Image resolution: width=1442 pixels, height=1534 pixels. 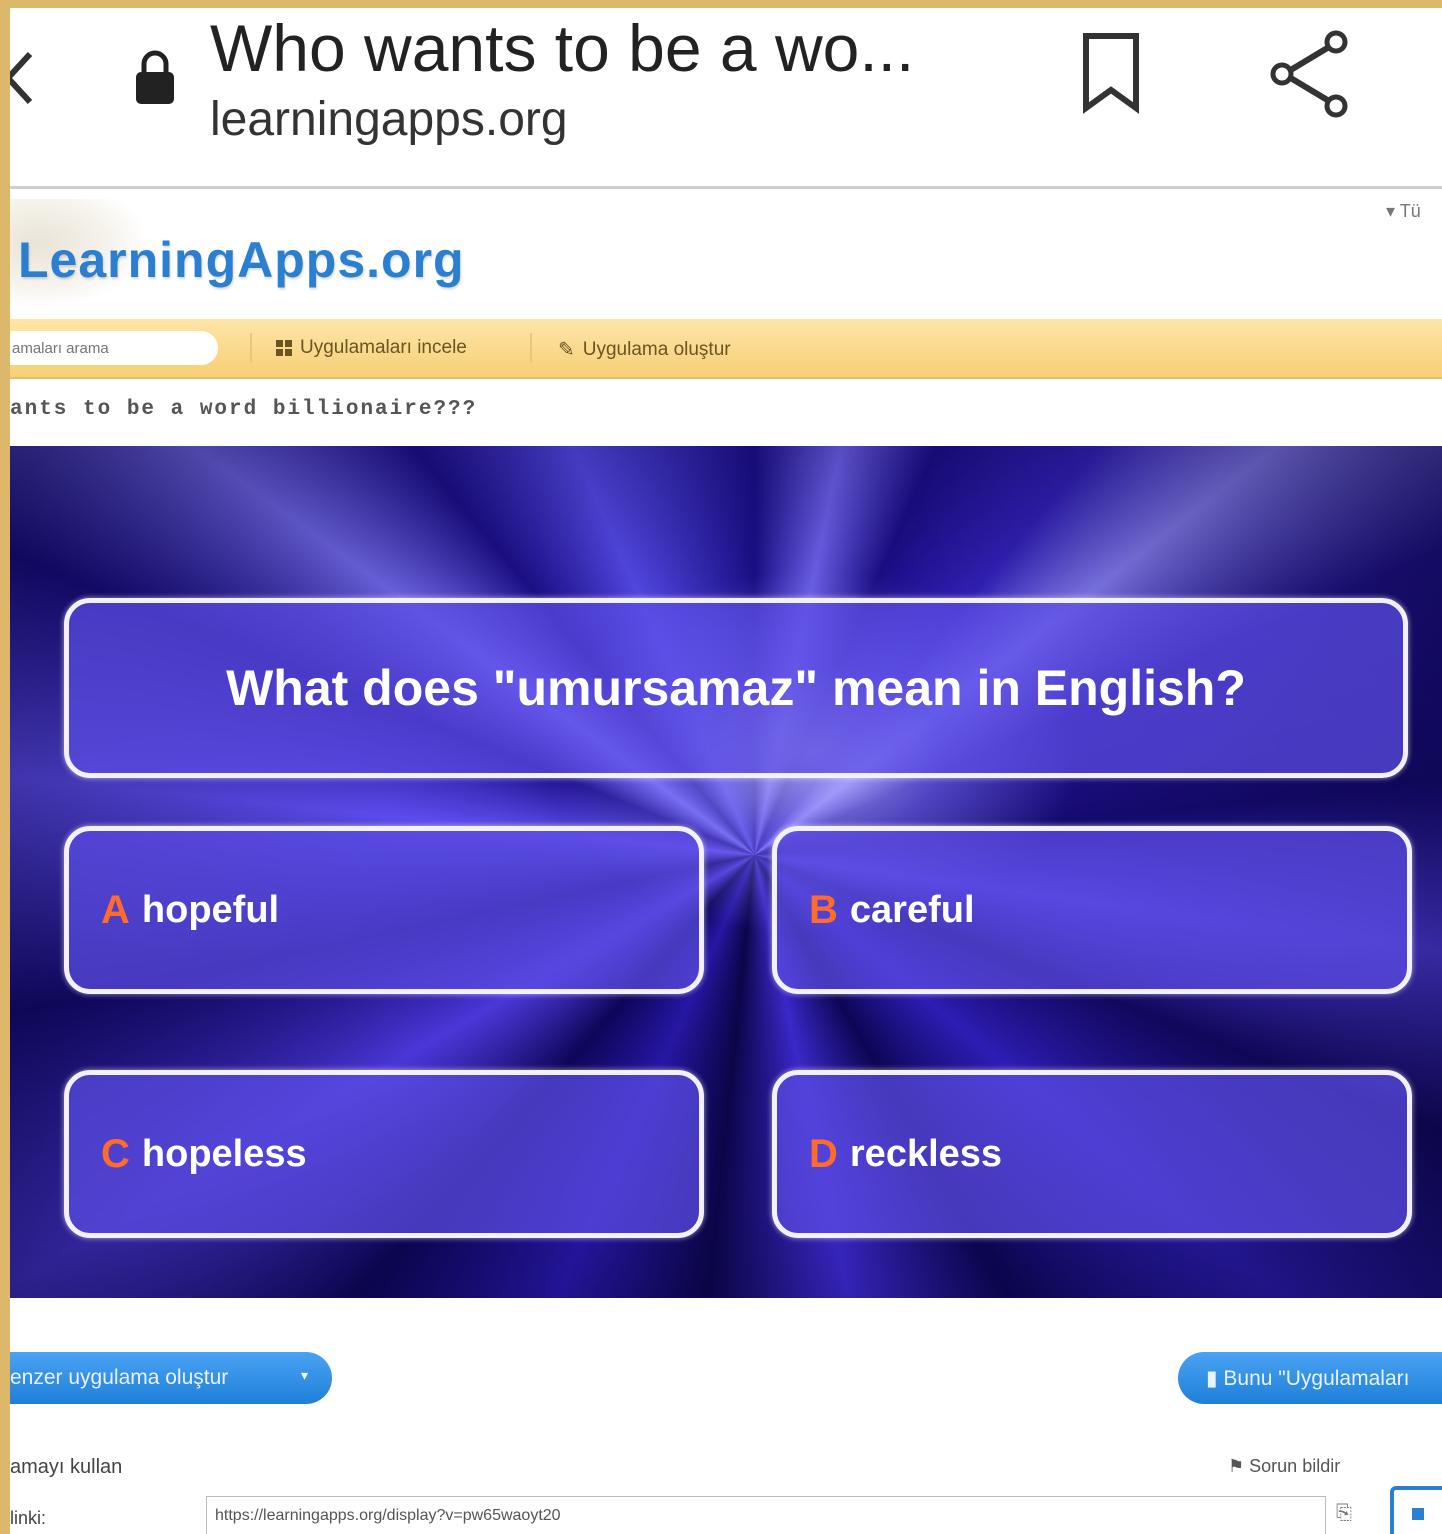 I want to click on answer-c-button: C hopeless, so click(x=384, y=1154).